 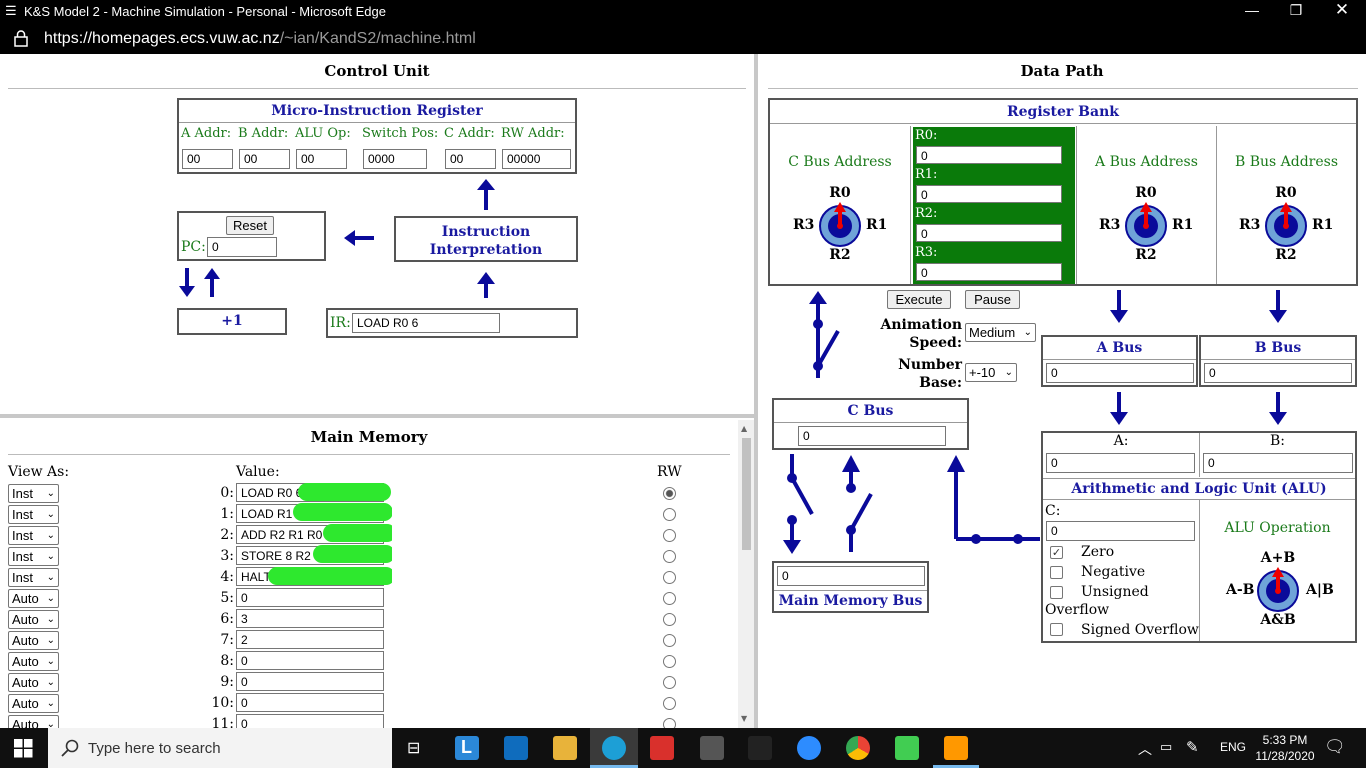 What do you see at coordinates (310, 492) in the screenshot?
I see `memory-value-field: LOAD R0 6` at bounding box center [310, 492].